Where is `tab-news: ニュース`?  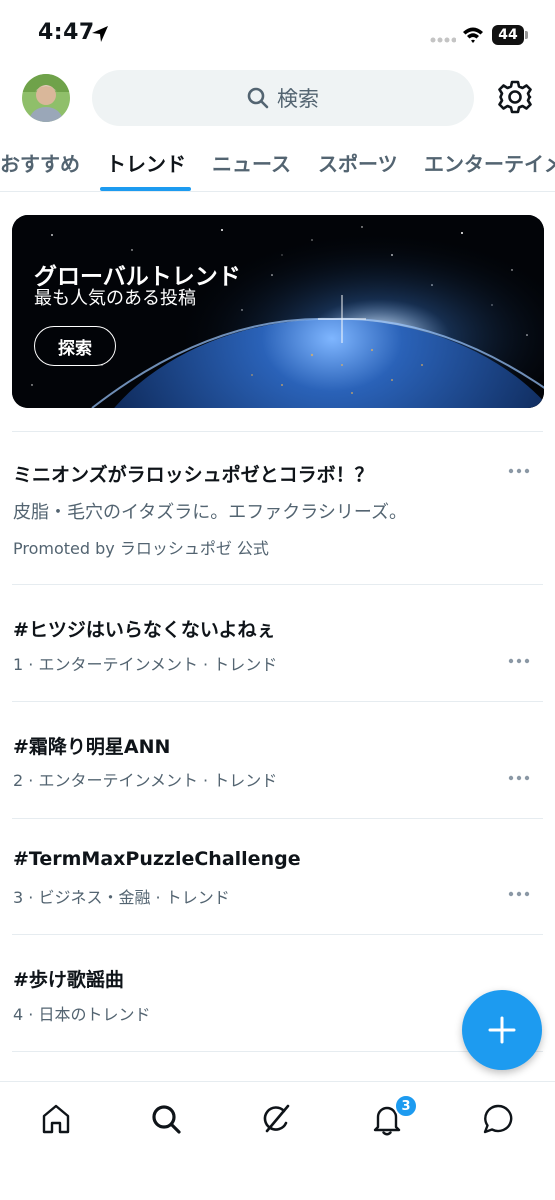 tab-news: ニュース is located at coordinates (251, 162).